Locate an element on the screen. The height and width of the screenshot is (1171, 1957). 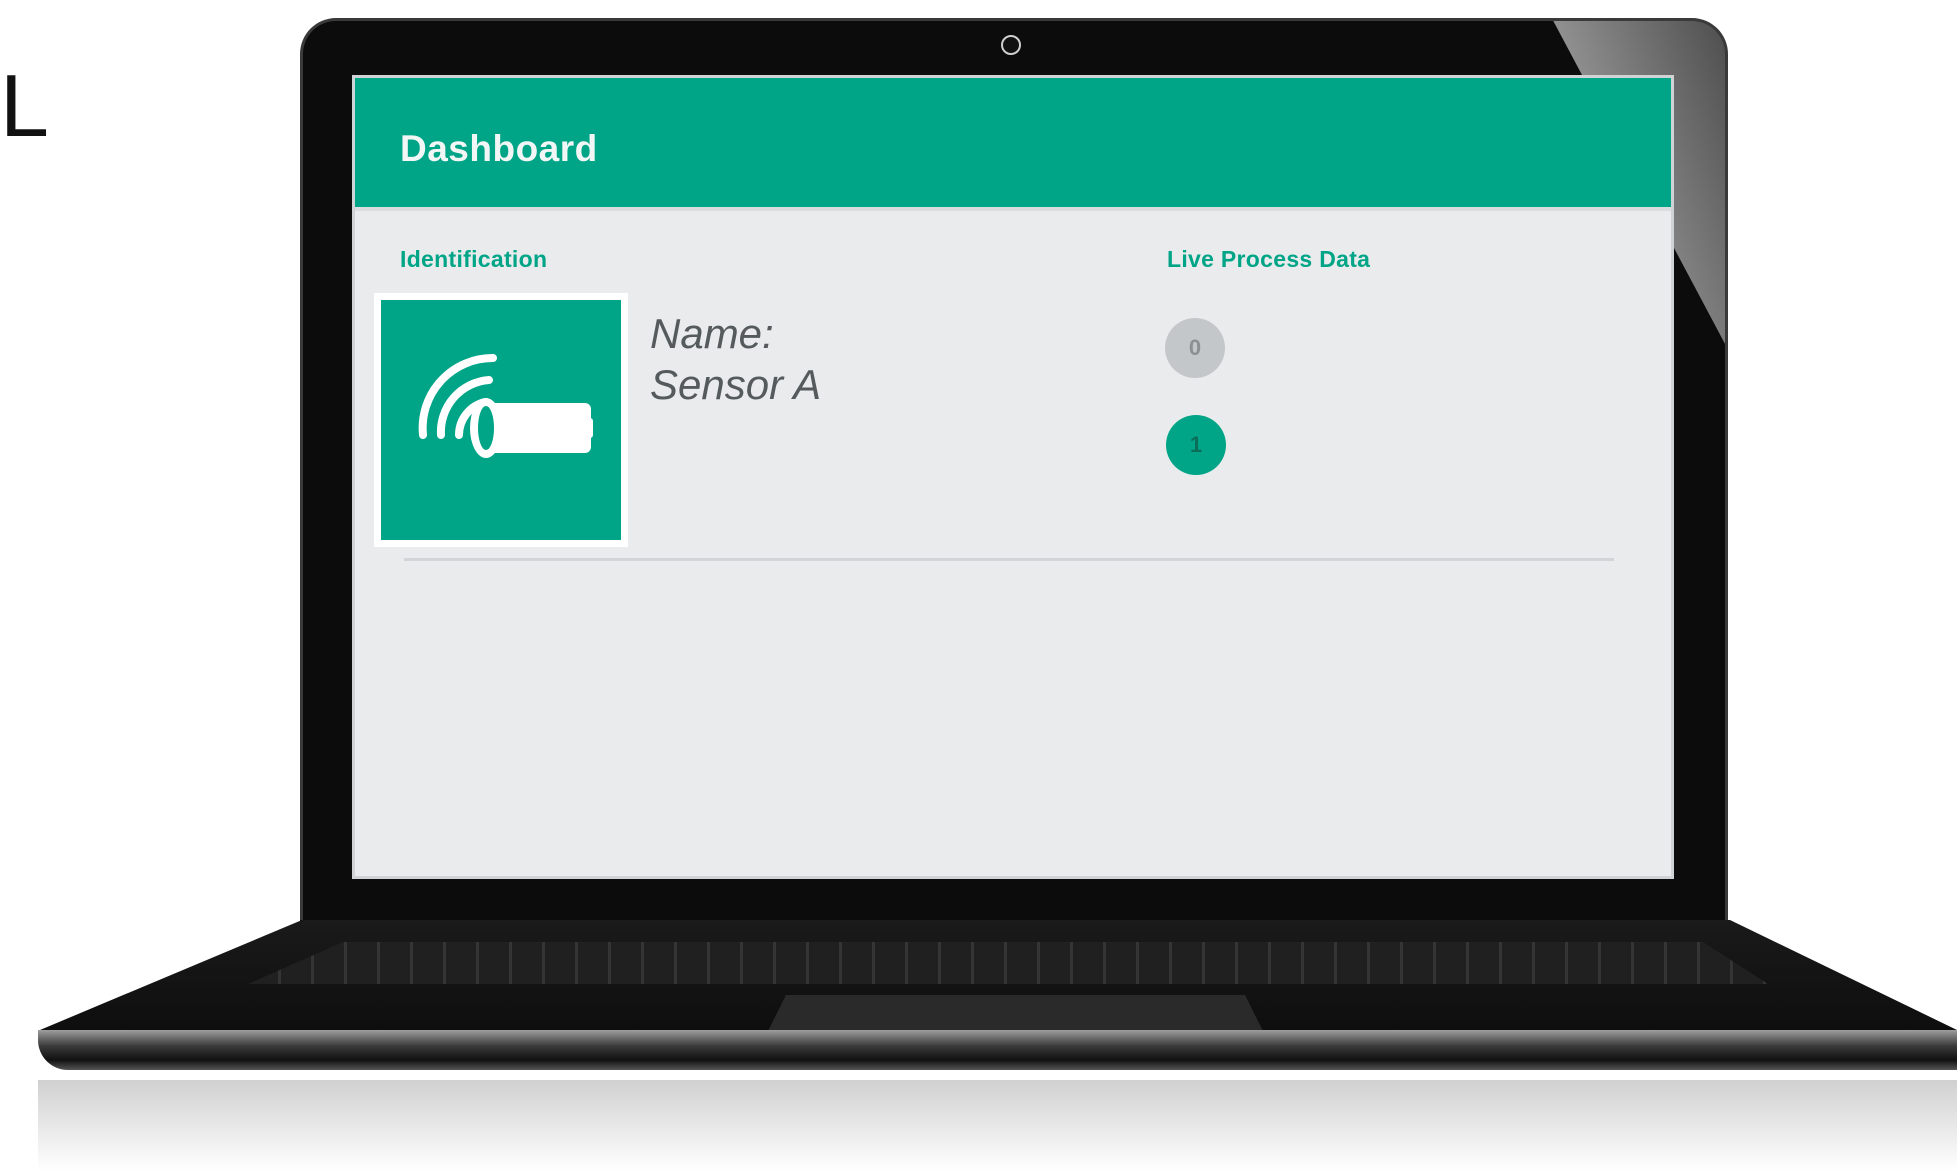
name-value: Sensor A is located at coordinates (736, 384).